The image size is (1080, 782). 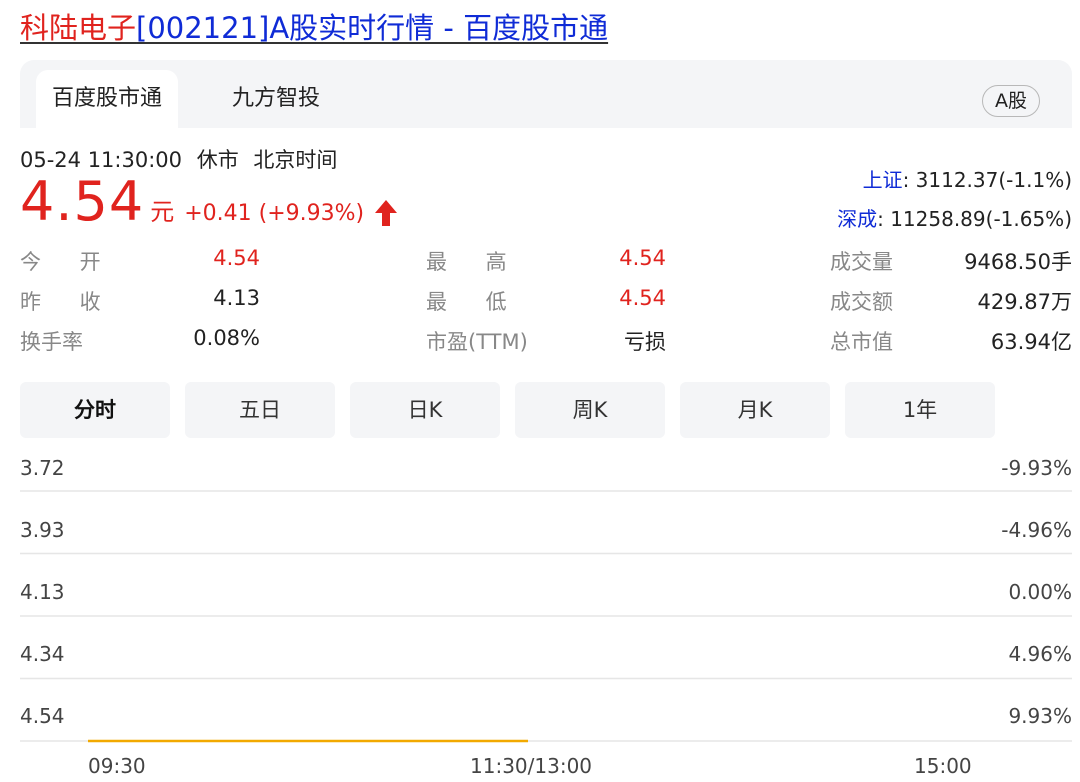 I want to click on index-shanghai-value: : 3112.37(-1.1%), so click(x=987, y=180).